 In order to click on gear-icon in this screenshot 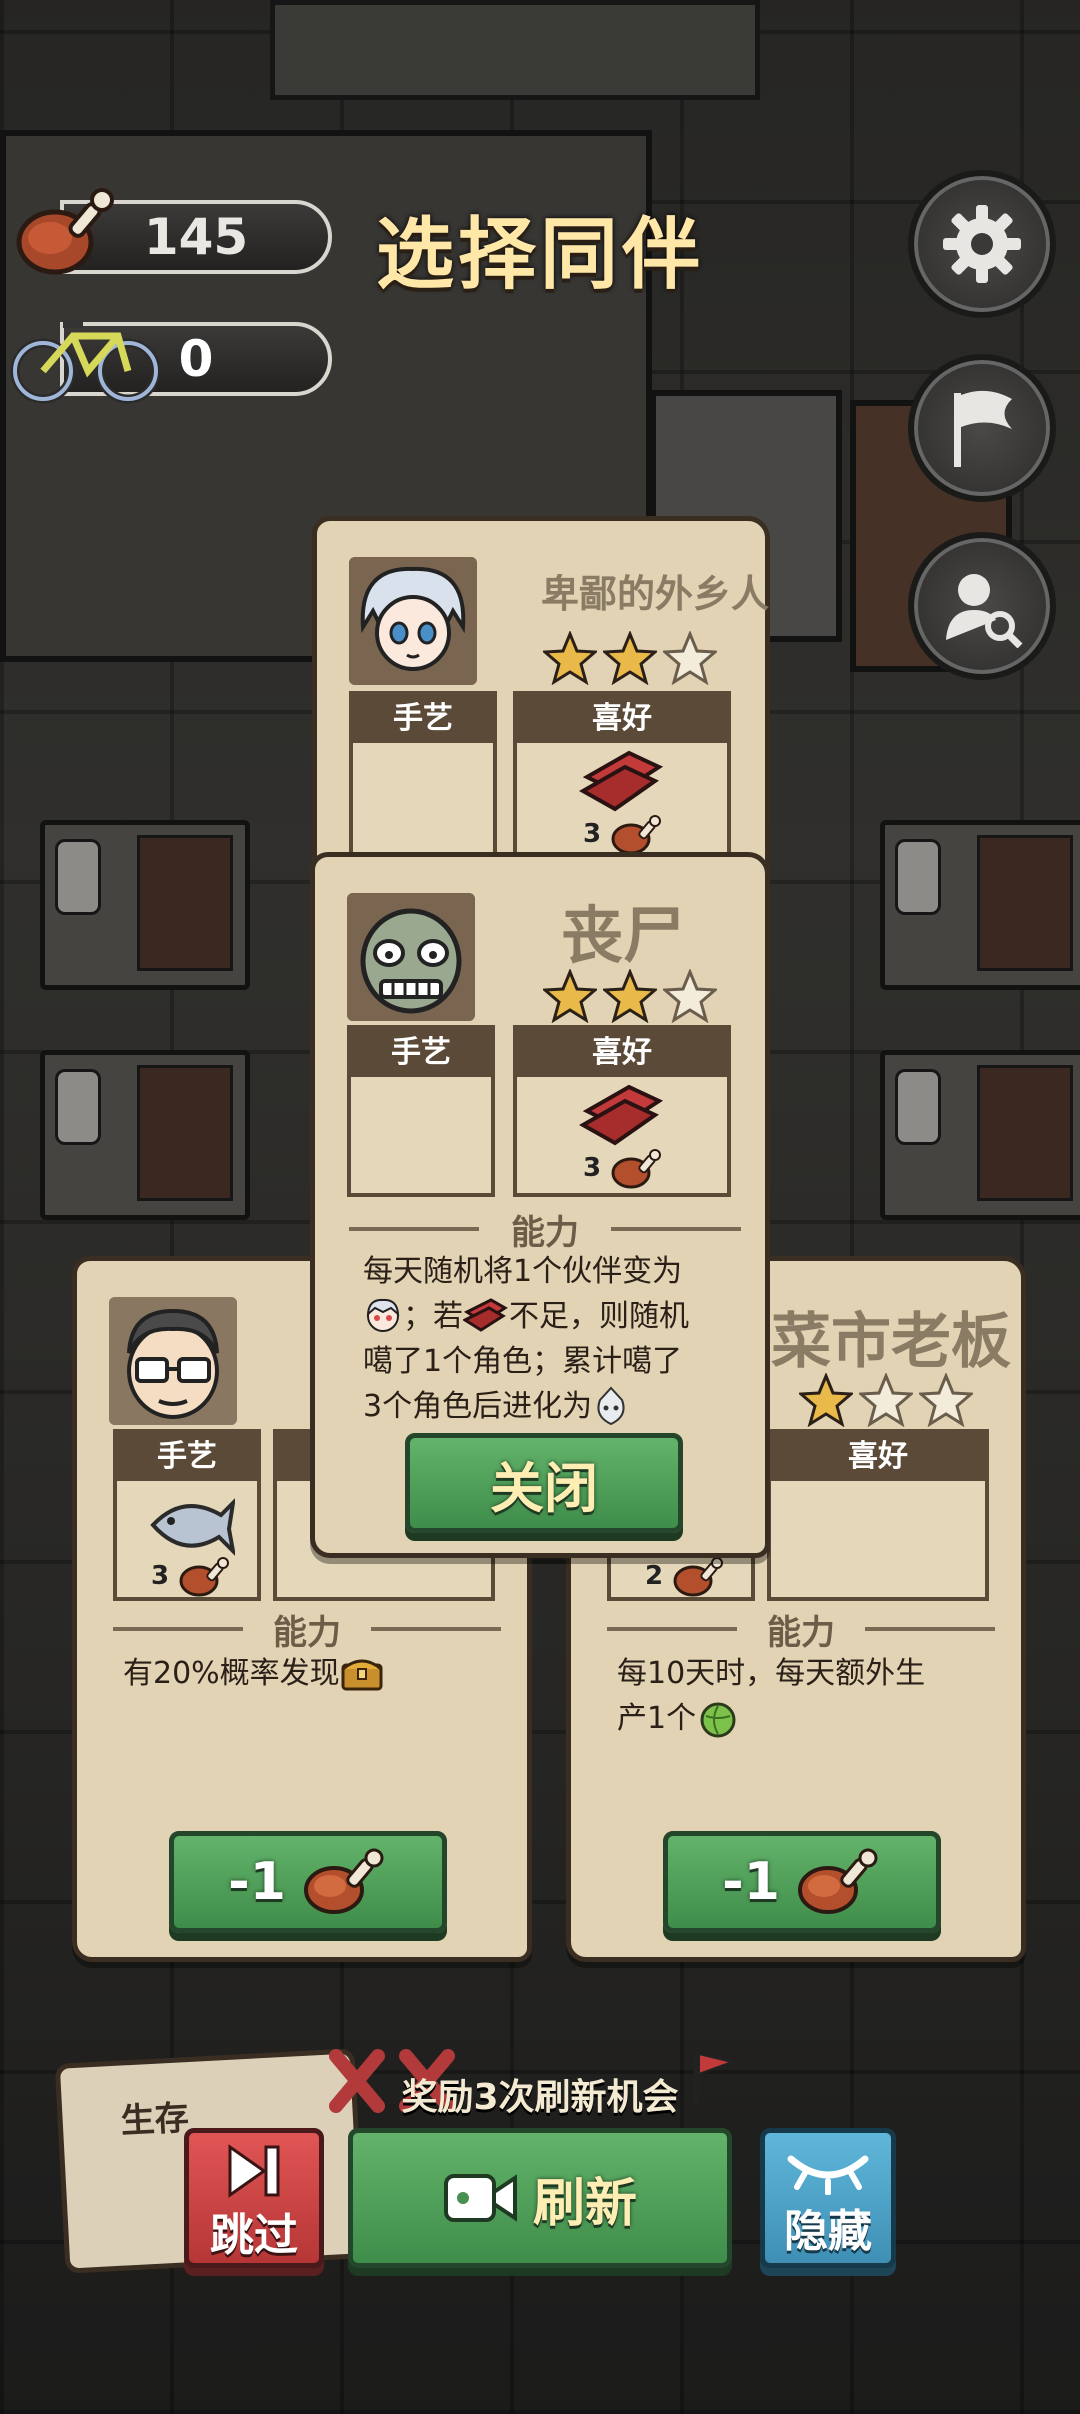, I will do `click(982, 244)`.